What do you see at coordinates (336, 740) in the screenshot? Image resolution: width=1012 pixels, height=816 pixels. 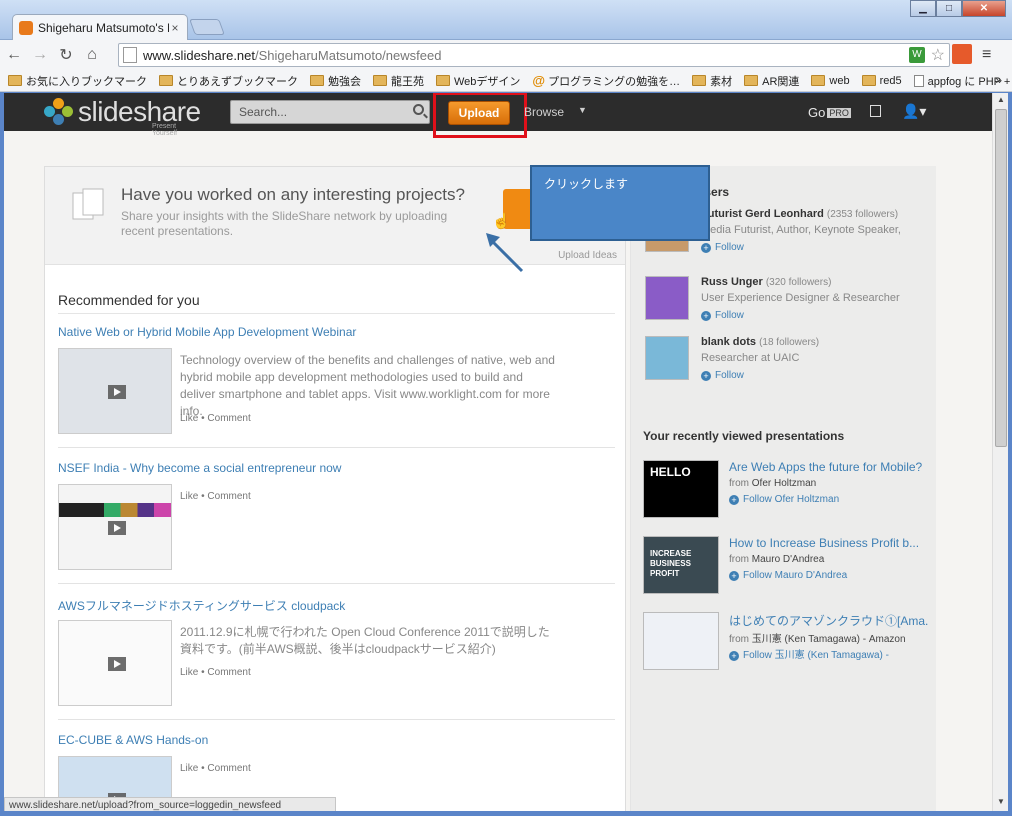 I see `feed-item-title: EC-CUBE & AWS Hands-on` at bounding box center [336, 740].